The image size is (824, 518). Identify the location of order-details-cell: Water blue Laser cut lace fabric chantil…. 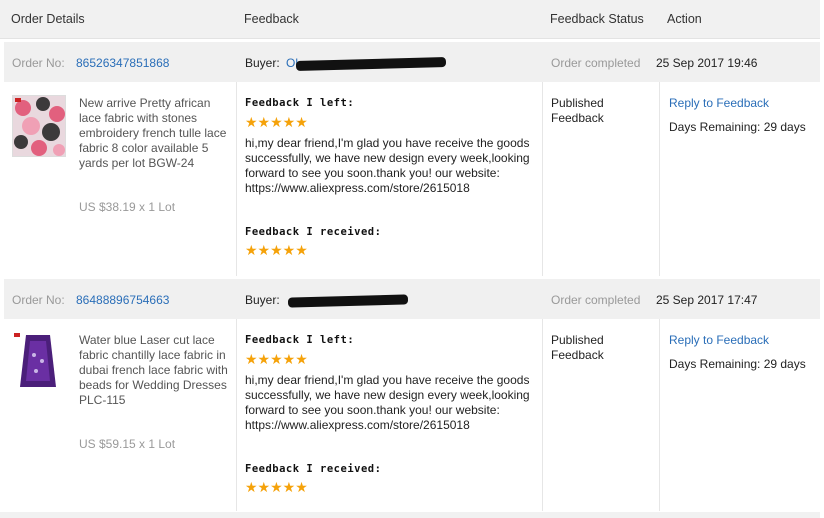
(120, 415).